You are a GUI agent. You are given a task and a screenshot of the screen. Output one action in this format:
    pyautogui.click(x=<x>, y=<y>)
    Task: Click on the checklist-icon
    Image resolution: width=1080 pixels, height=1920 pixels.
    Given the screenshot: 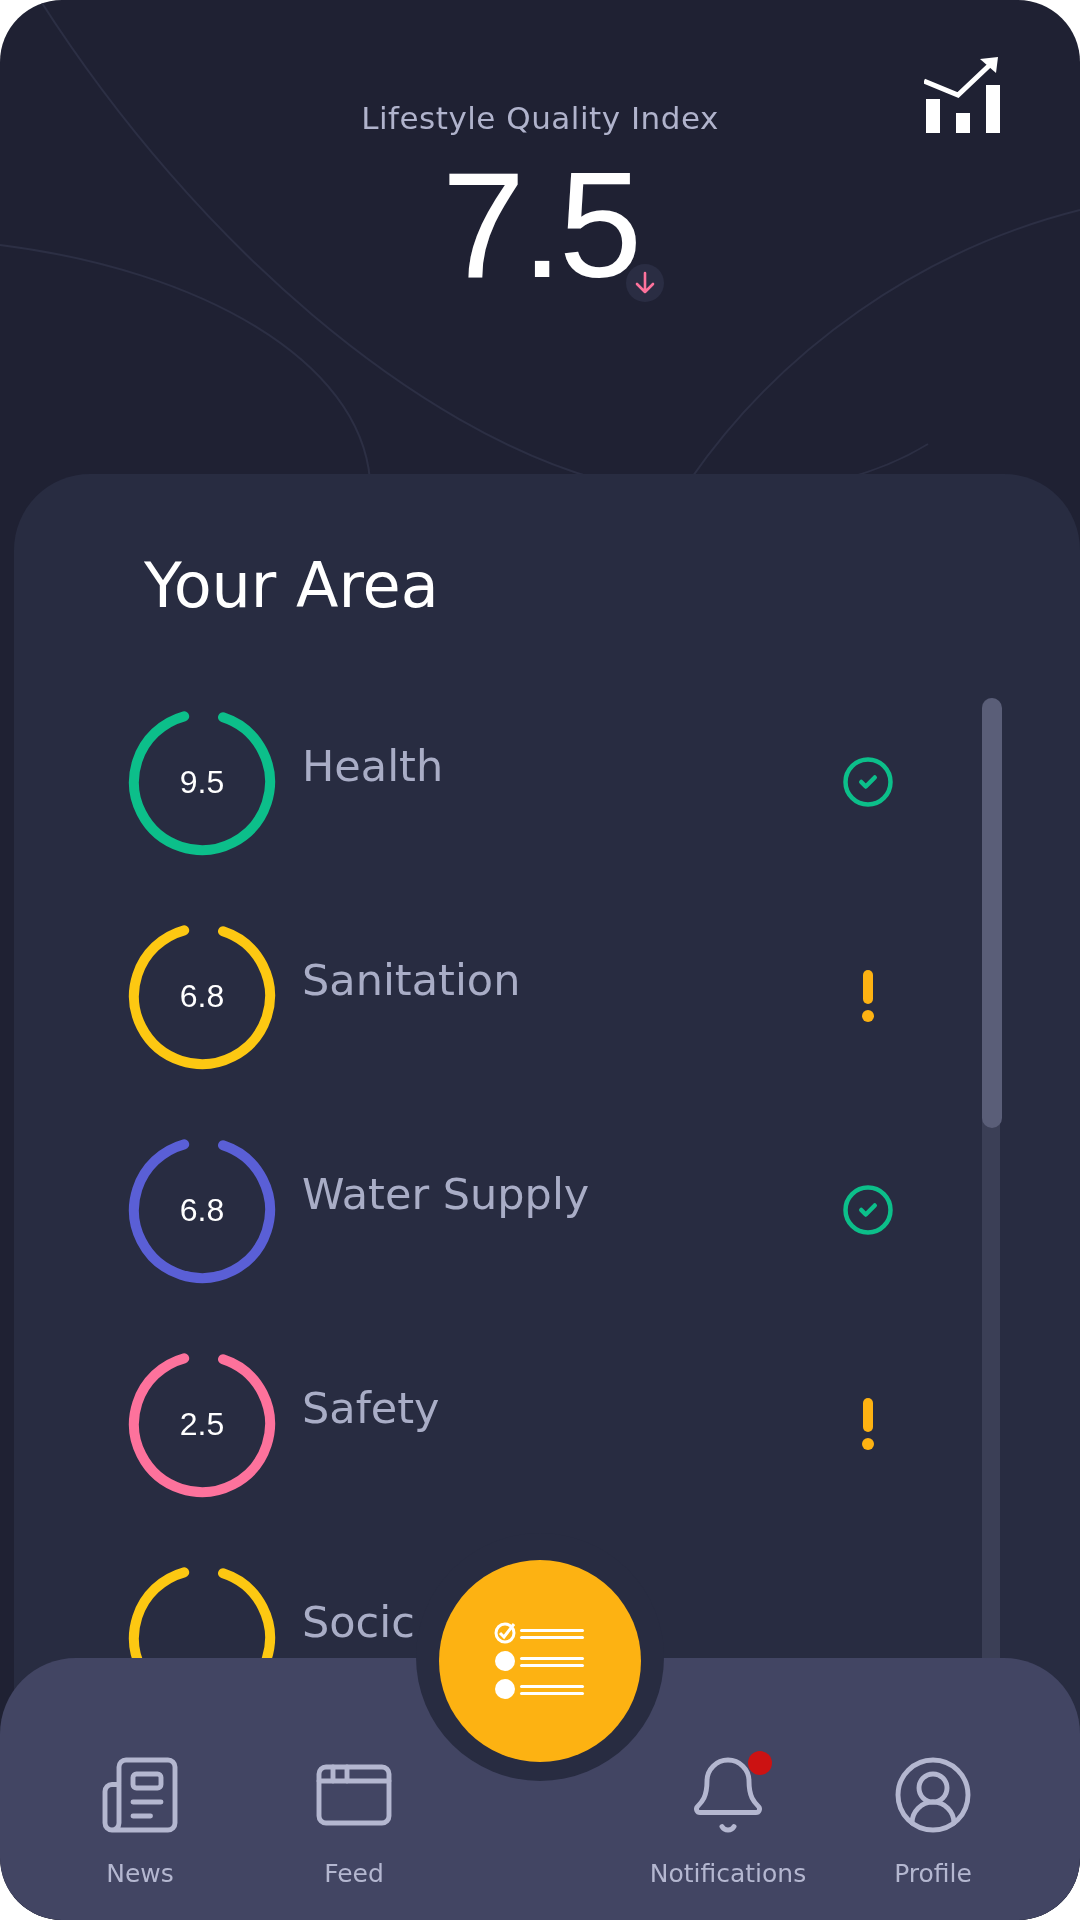 What is the action you would take?
    pyautogui.click(x=540, y=1661)
    